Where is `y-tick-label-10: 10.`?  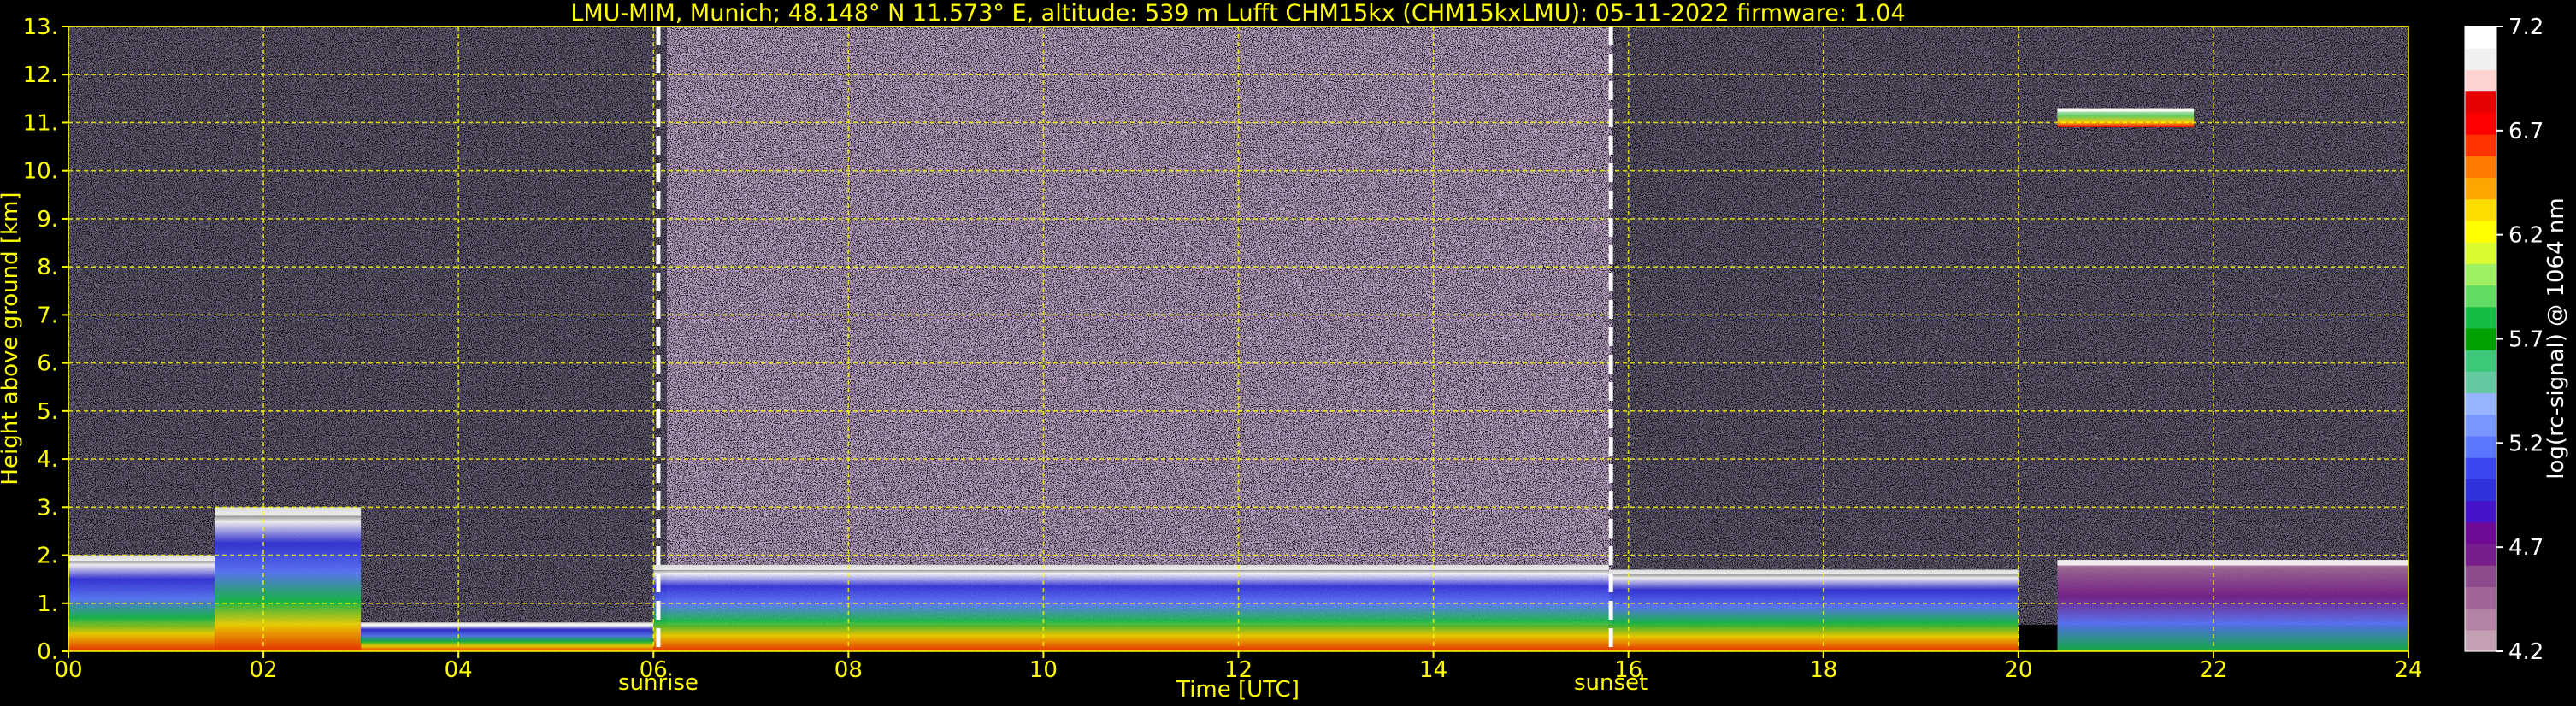
y-tick-label-10: 10. is located at coordinates (40, 172).